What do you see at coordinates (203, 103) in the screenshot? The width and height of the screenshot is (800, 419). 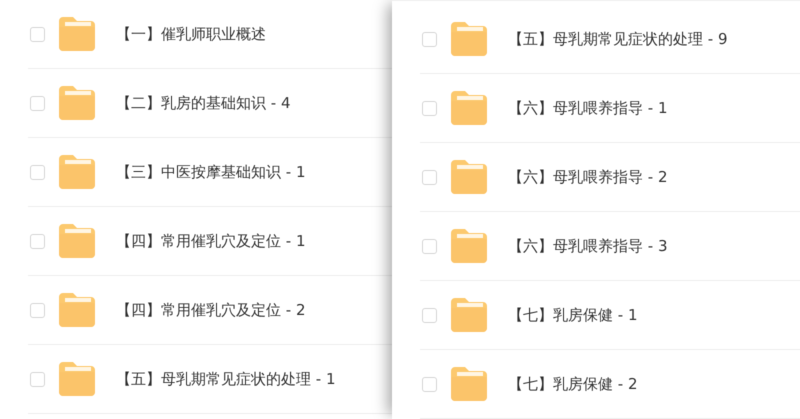 I see `folder-name: 【二】乳房的基础知识 - 4` at bounding box center [203, 103].